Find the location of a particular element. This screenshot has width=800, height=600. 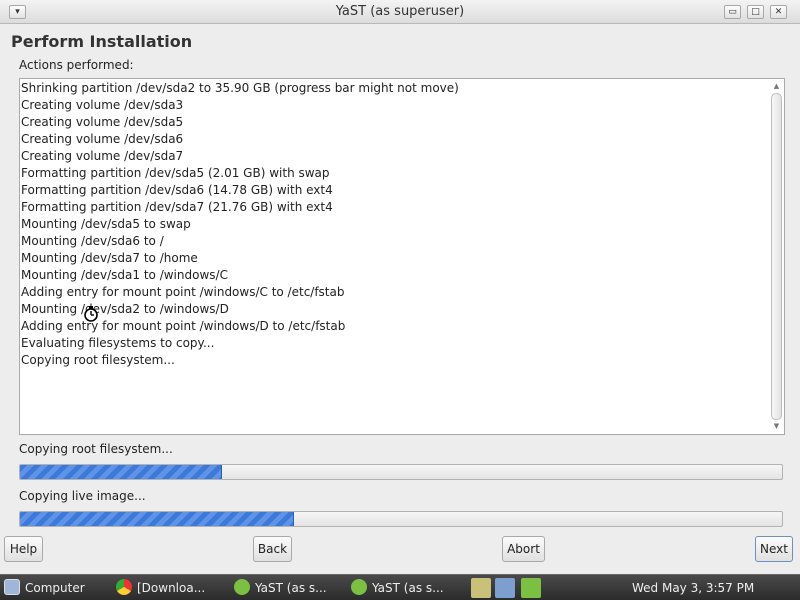

window-titlebar: ▾ YaST (as superuser) ▭ □ ✕ is located at coordinates (400, 12).